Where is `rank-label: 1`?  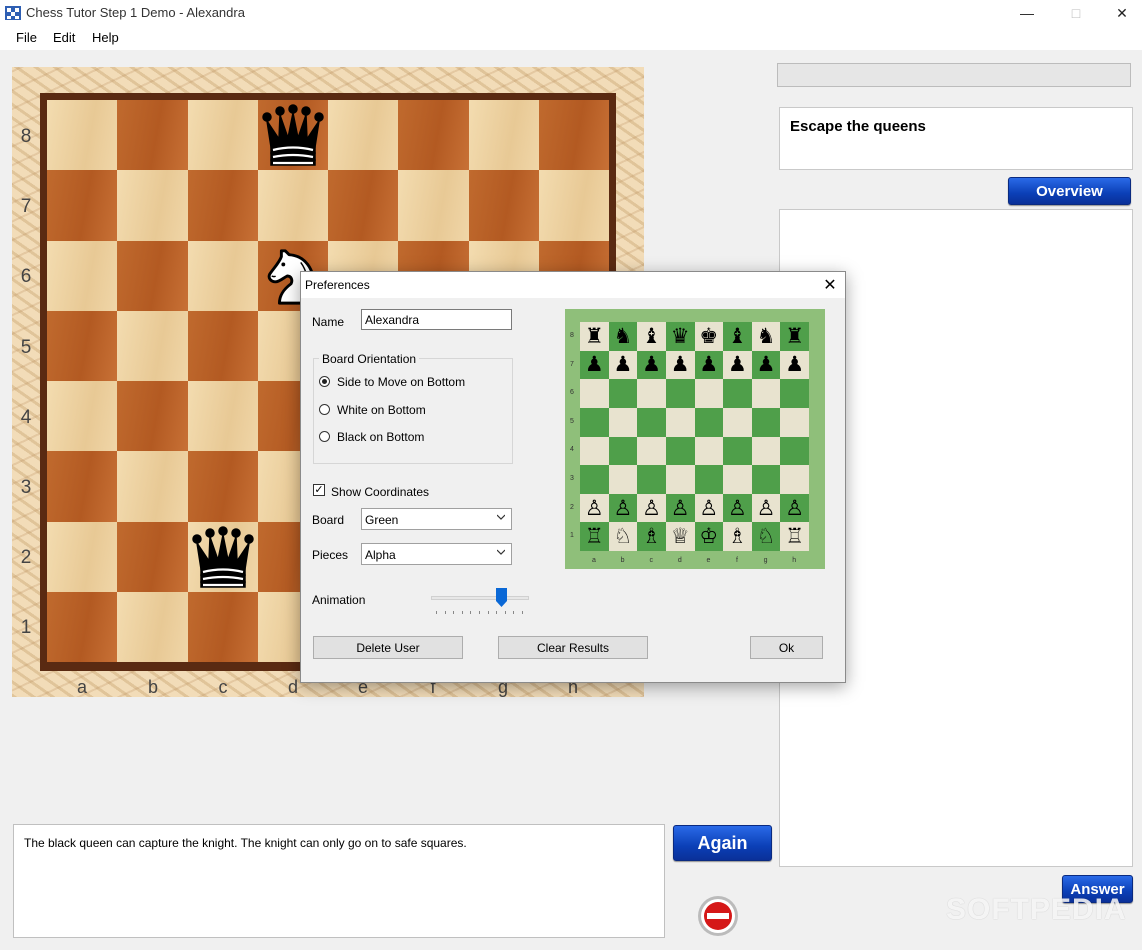 rank-label: 1 is located at coordinates (26, 627).